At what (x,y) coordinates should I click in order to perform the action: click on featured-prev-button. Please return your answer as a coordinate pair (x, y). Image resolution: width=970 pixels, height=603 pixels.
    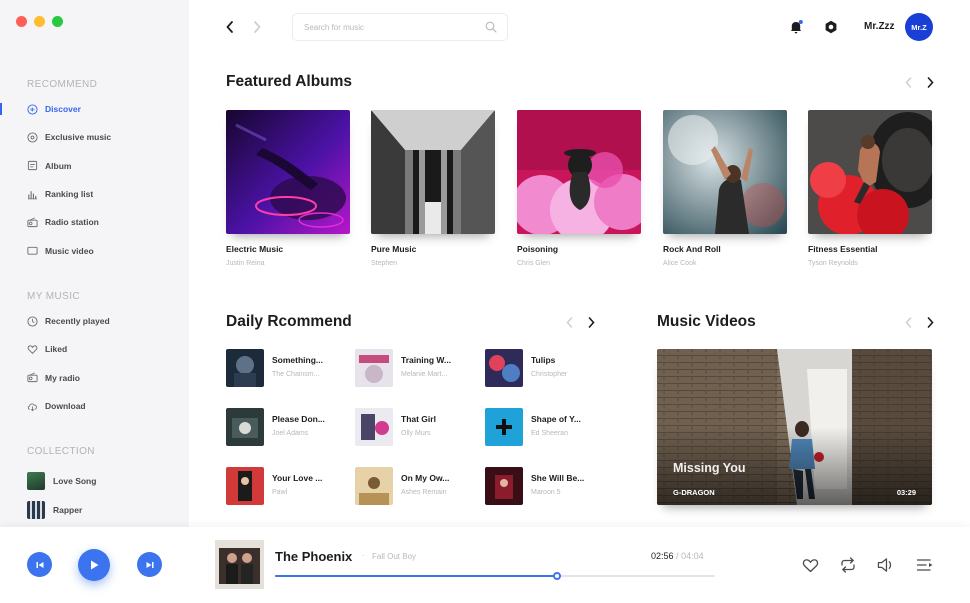
    Looking at the image, I should click on (908, 82).